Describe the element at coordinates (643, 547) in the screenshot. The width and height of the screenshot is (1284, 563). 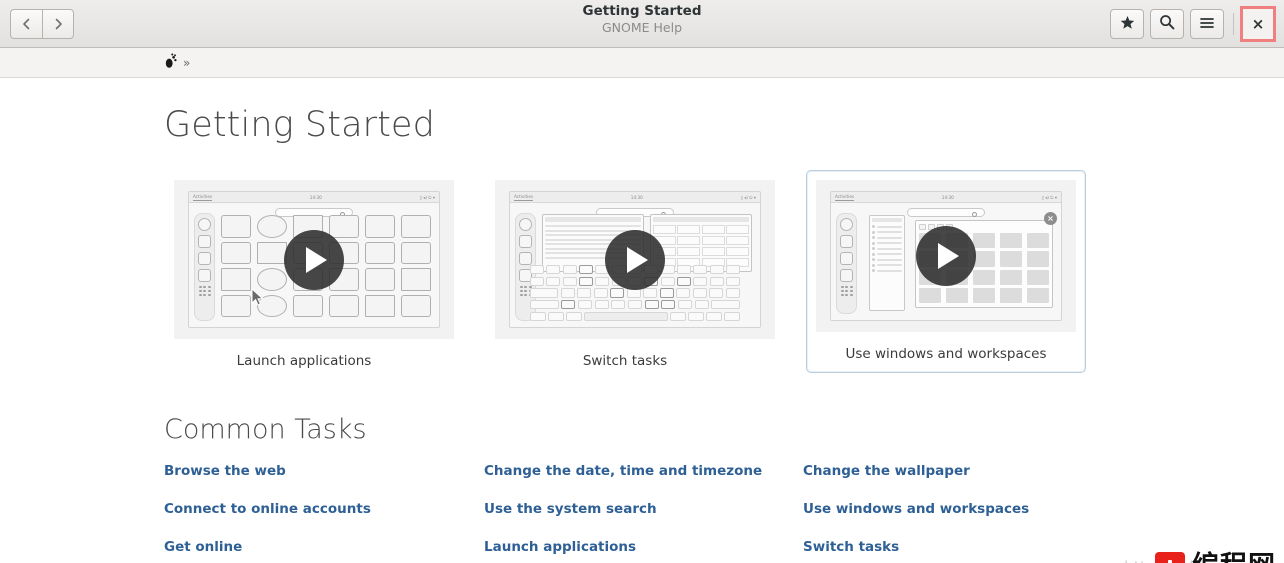
I see `task-link-launch-applications: Launch applications` at that location.